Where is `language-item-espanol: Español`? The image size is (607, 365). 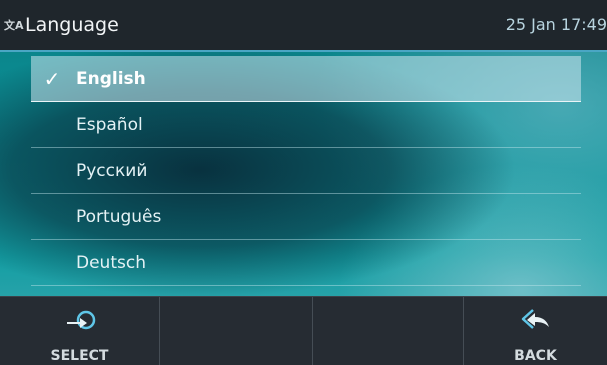
language-item-espanol: Español is located at coordinates (306, 125).